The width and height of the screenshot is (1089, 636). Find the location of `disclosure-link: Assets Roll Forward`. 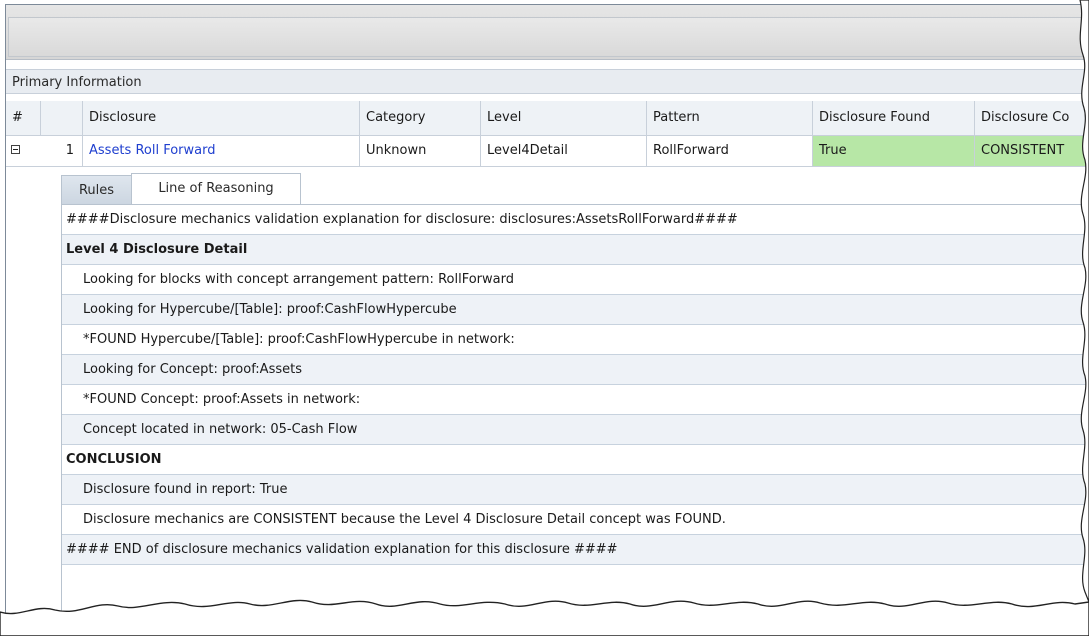

disclosure-link: Assets Roll Forward is located at coordinates (221, 151).